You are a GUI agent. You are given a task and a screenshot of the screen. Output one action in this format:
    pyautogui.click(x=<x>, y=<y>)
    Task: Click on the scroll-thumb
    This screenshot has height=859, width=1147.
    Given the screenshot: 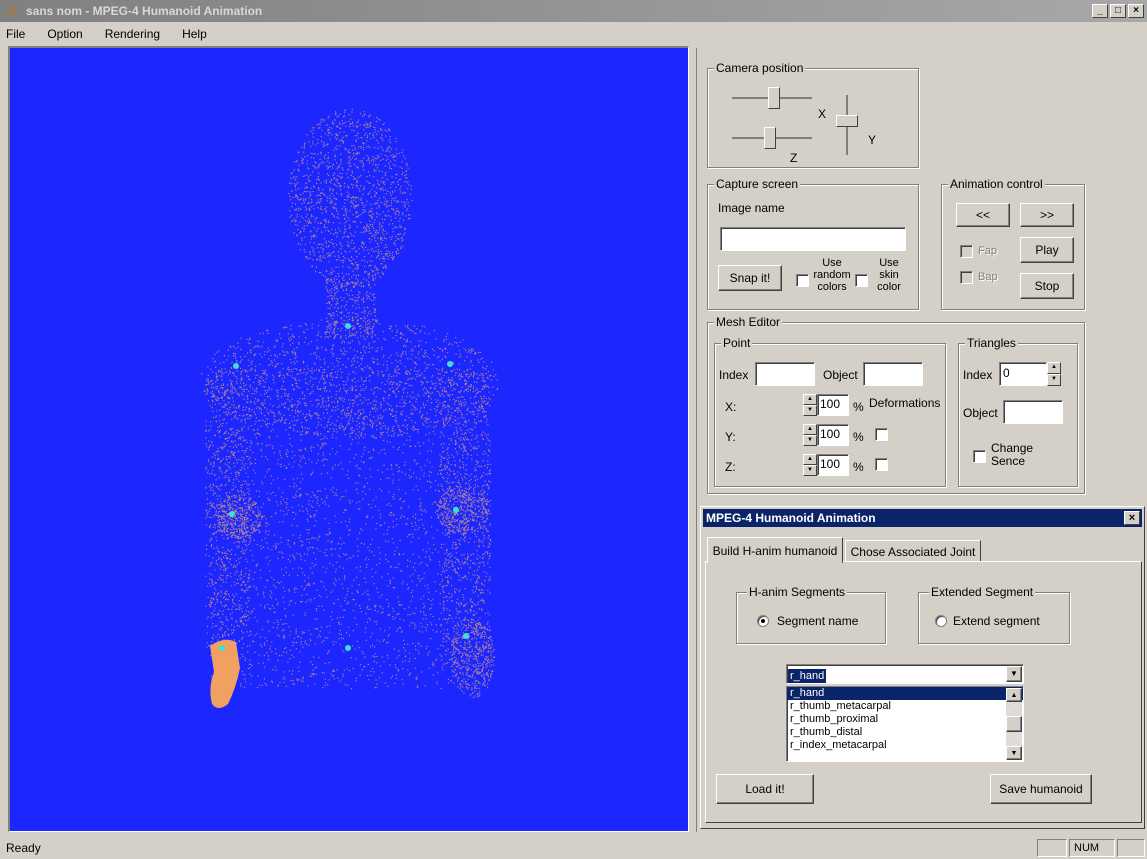 What is the action you would take?
    pyautogui.click(x=1014, y=724)
    